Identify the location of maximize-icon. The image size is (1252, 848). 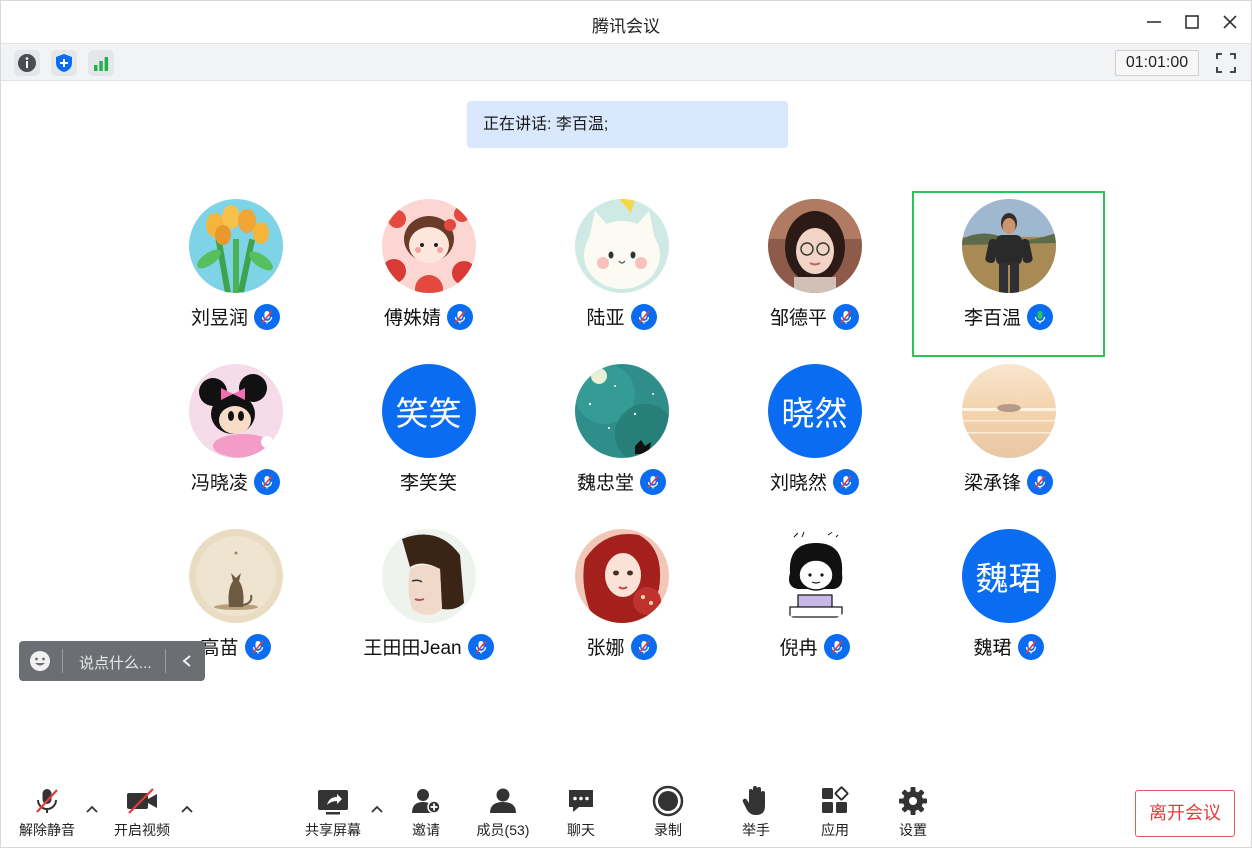
(1192, 22).